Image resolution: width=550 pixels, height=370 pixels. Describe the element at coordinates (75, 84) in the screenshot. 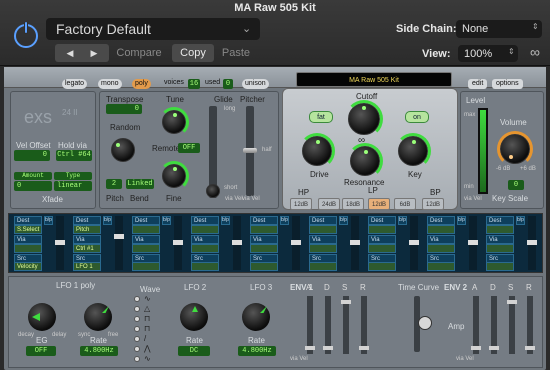

I see `legato-button: legato` at that location.